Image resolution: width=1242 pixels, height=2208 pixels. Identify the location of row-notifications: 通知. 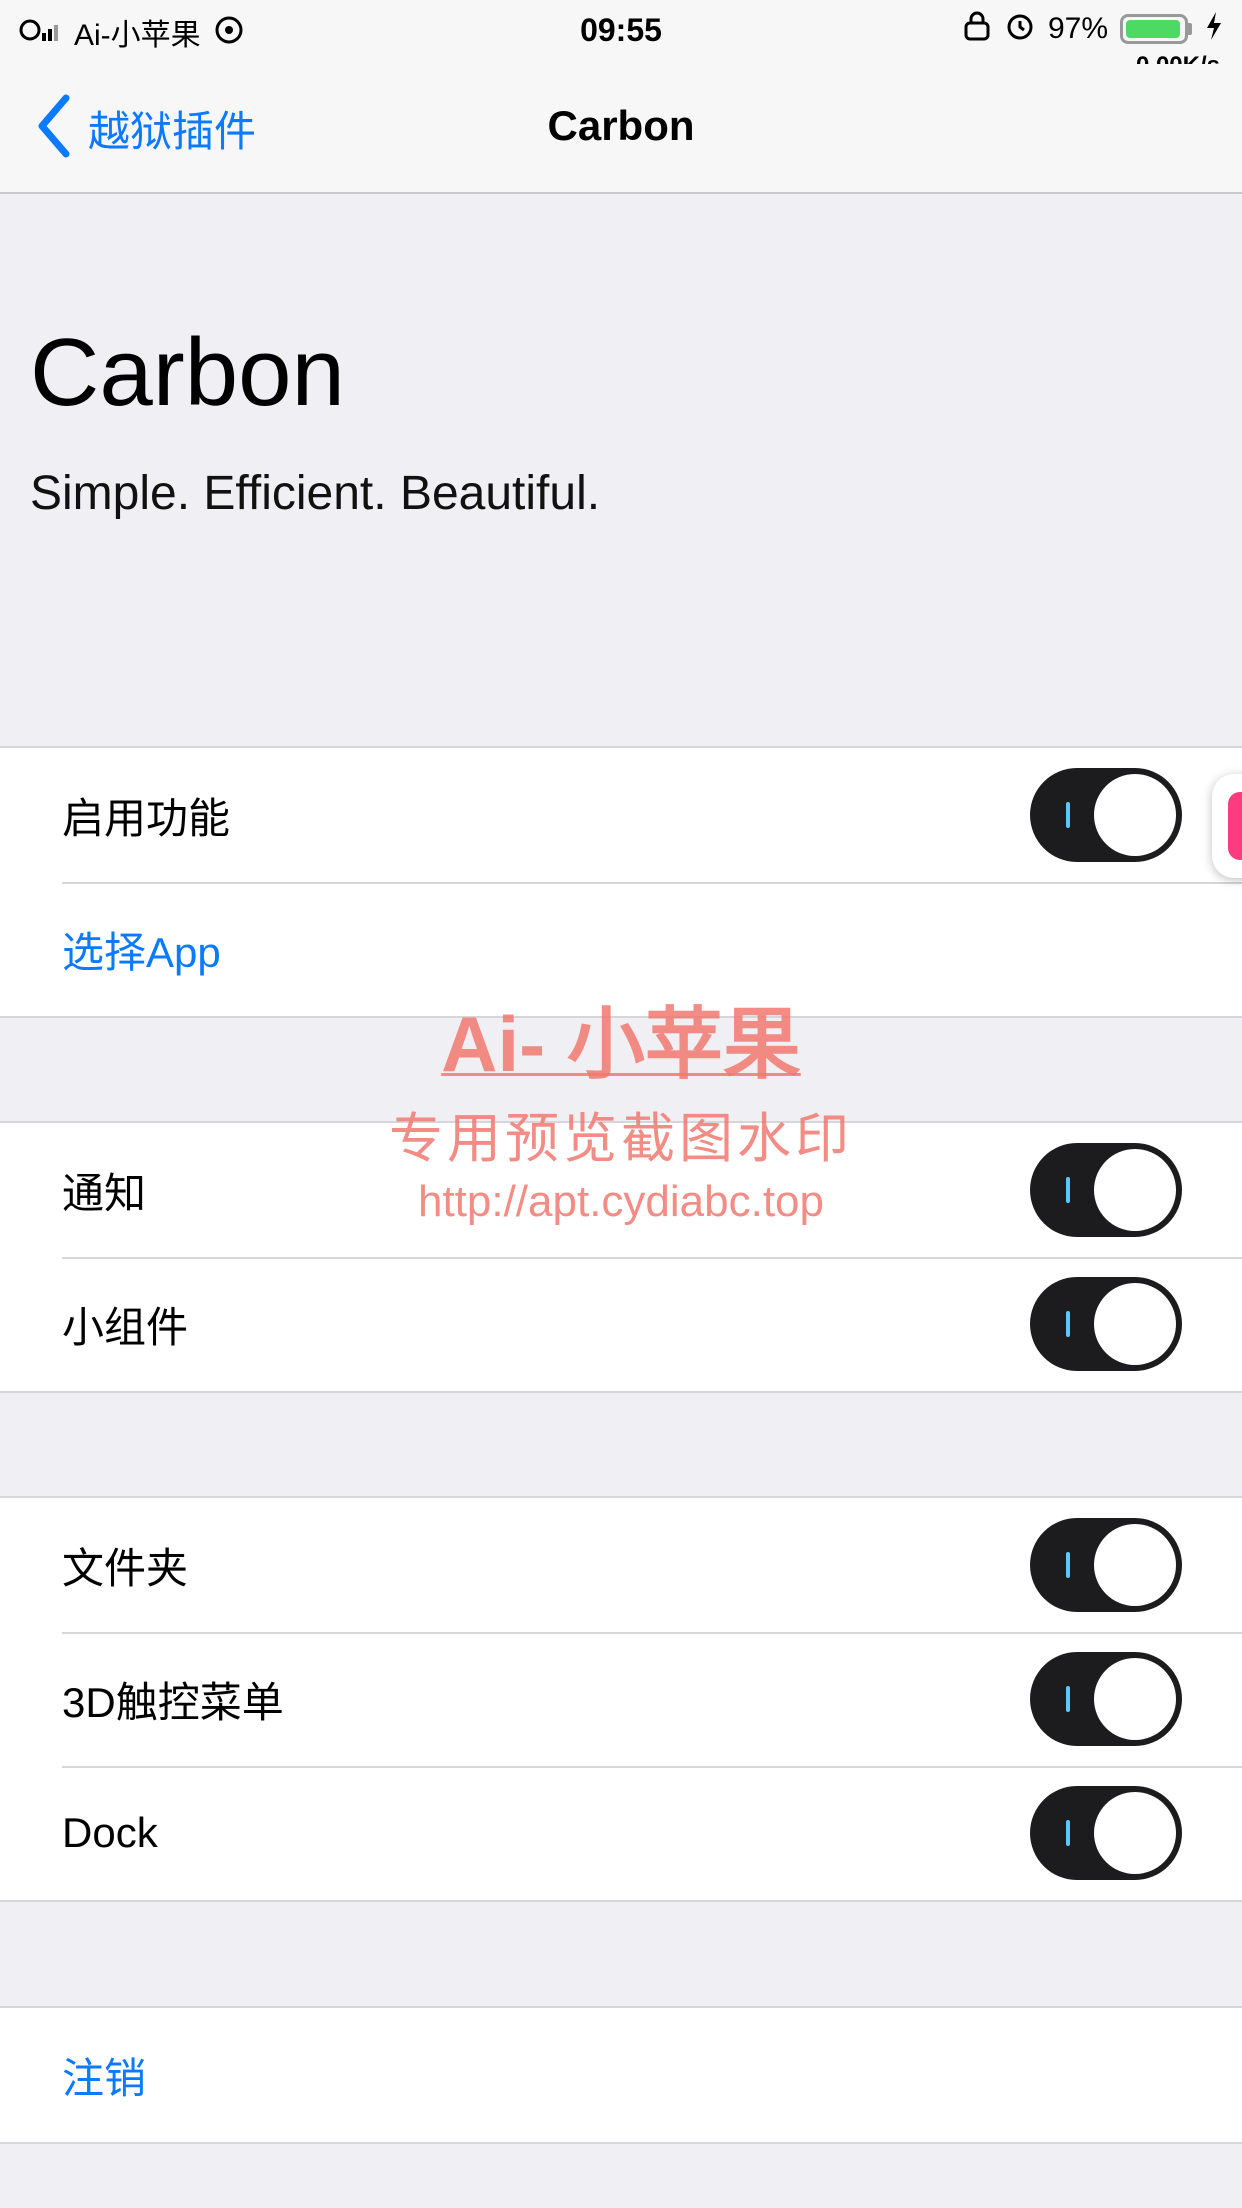
(621, 1190).